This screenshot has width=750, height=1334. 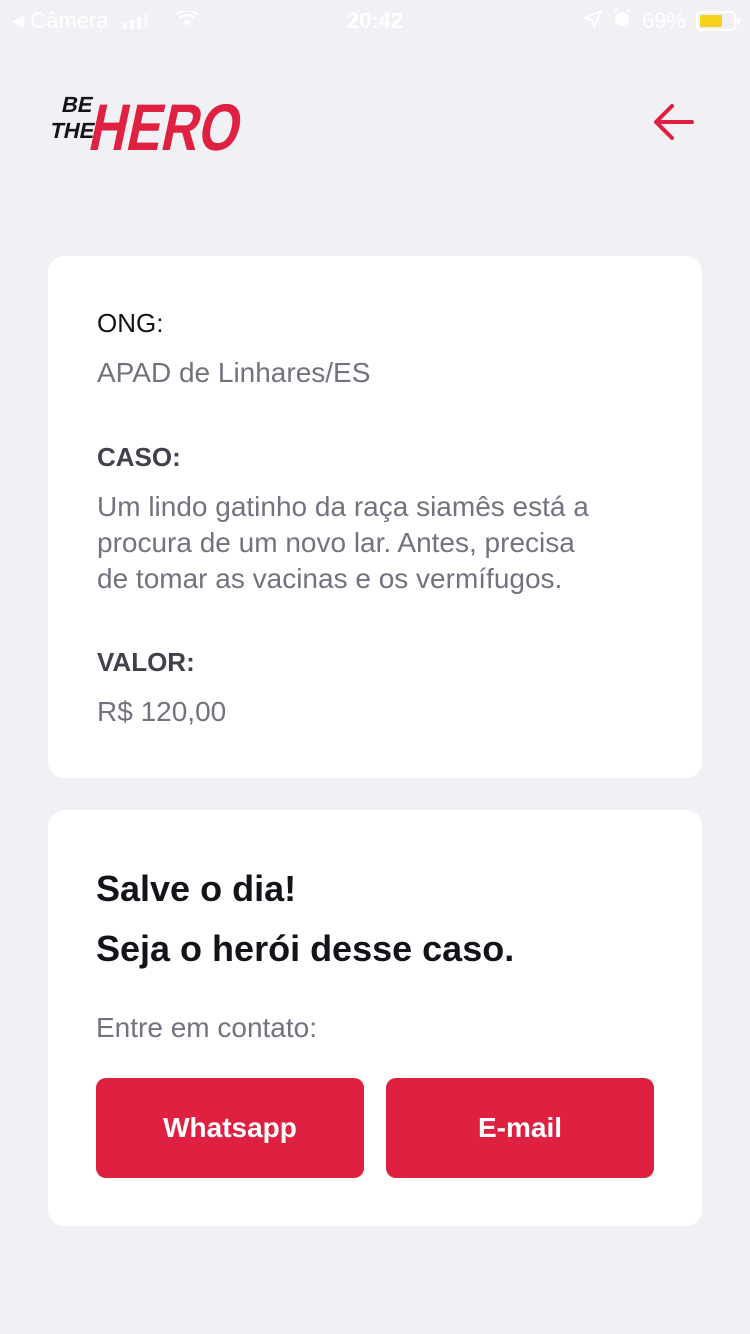 I want to click on contact-title-line1: Salve o dia!, so click(x=196, y=888).